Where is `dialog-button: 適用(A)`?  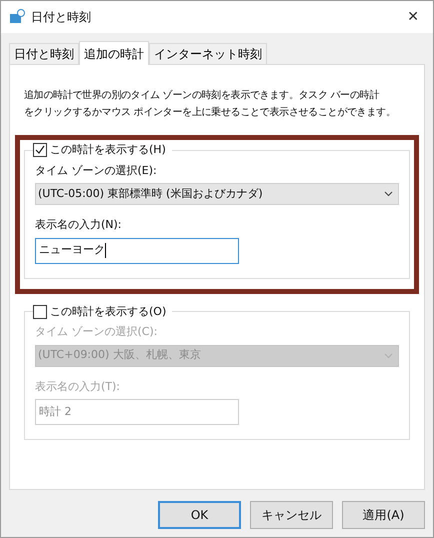 dialog-button: 適用(A) is located at coordinates (383, 515).